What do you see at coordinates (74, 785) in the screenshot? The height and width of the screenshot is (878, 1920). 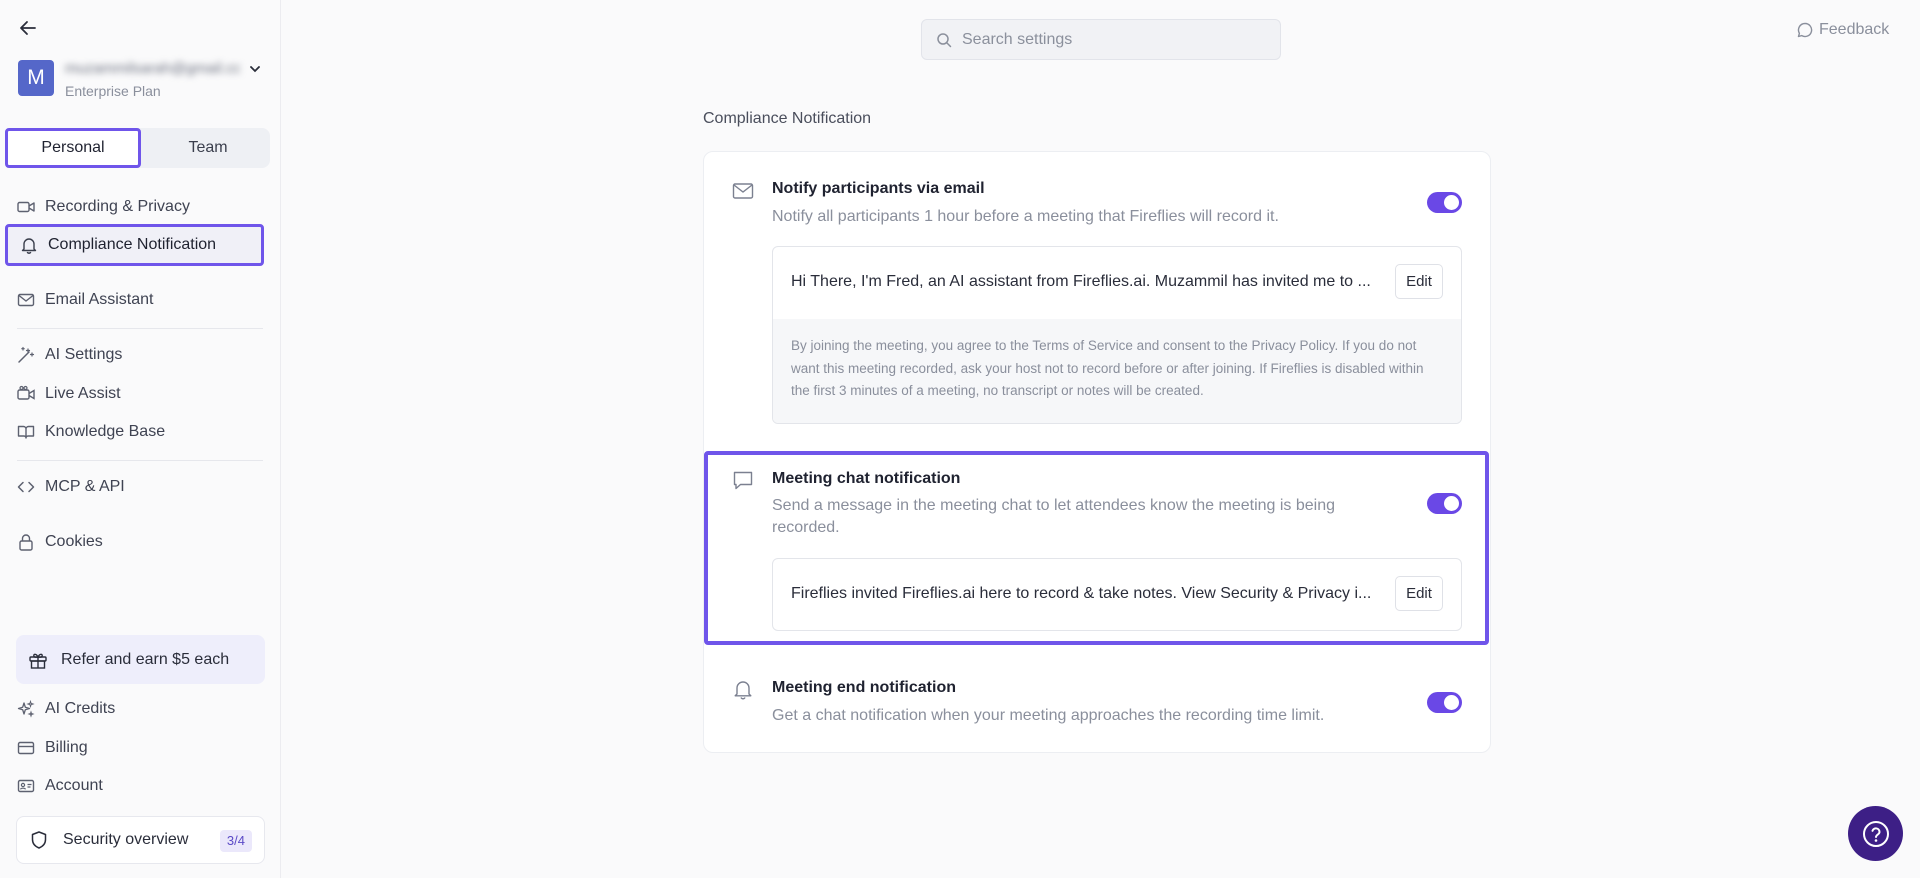 I see `sidebar-item-label: Account` at bounding box center [74, 785].